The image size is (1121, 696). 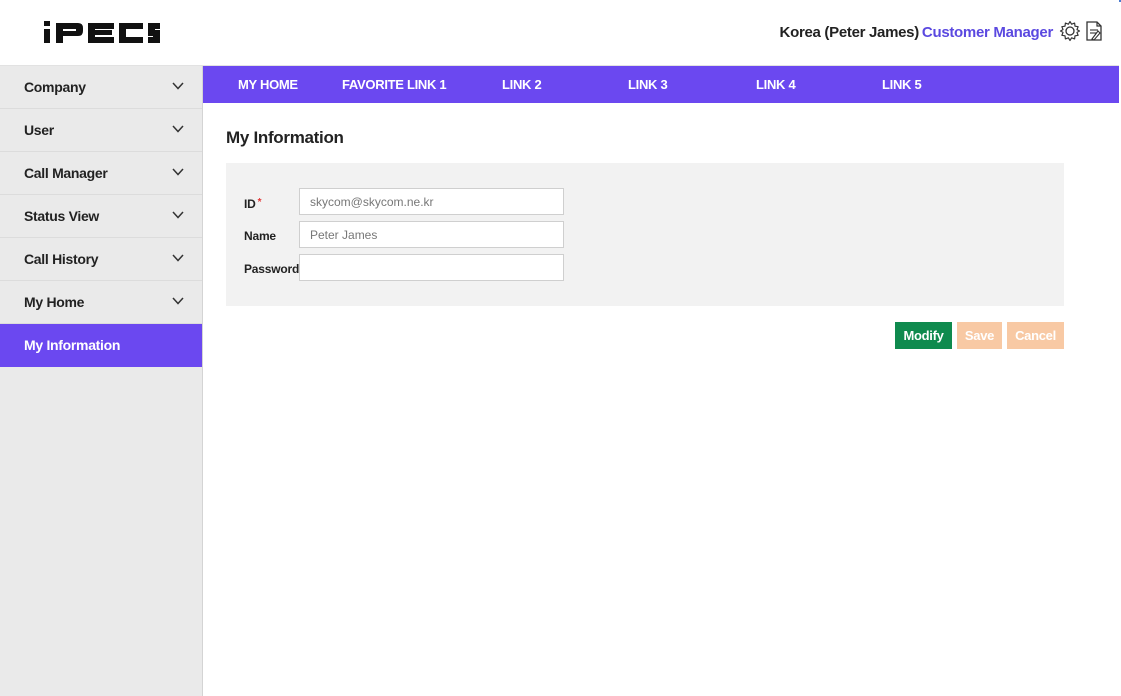 I want to click on nav-link-my-home: MY HOME, so click(x=268, y=84).